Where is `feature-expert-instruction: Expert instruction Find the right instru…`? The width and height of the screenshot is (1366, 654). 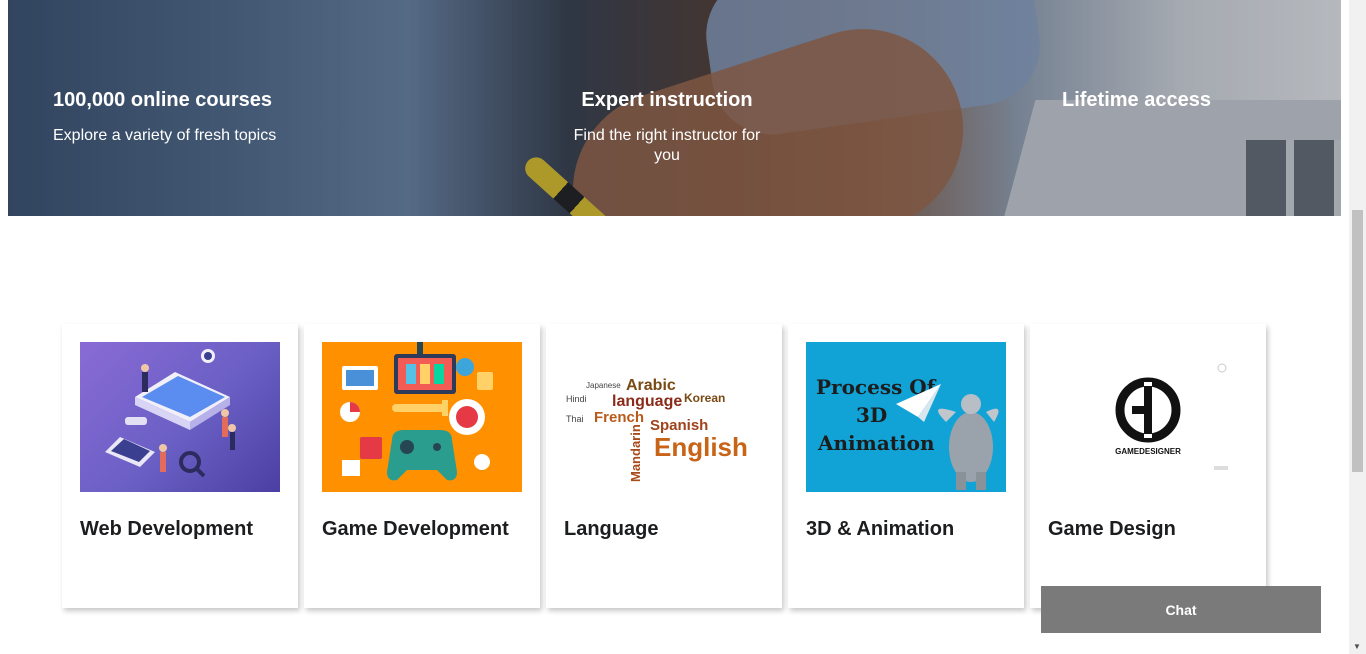 feature-expert-instruction: Expert instruction Find the right instru… is located at coordinates (667, 127).